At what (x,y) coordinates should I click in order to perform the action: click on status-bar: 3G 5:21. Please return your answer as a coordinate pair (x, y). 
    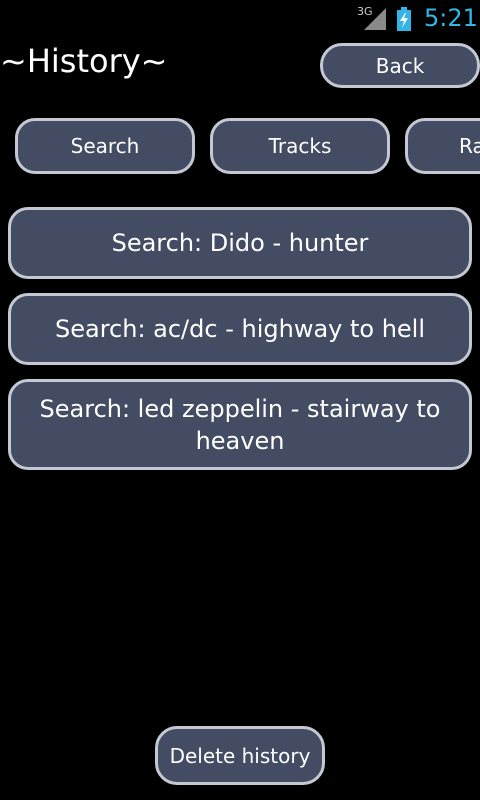
    Looking at the image, I should click on (240, 19).